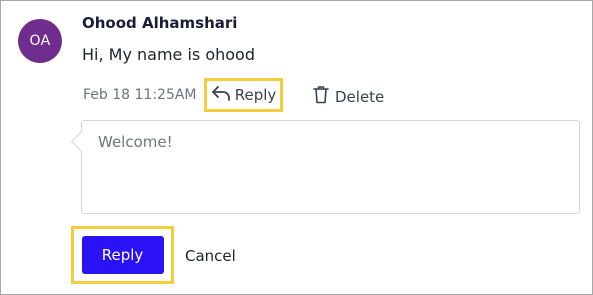 This screenshot has width=593, height=295. What do you see at coordinates (135, 142) in the screenshot?
I see `reply-text: Welcome!` at bounding box center [135, 142].